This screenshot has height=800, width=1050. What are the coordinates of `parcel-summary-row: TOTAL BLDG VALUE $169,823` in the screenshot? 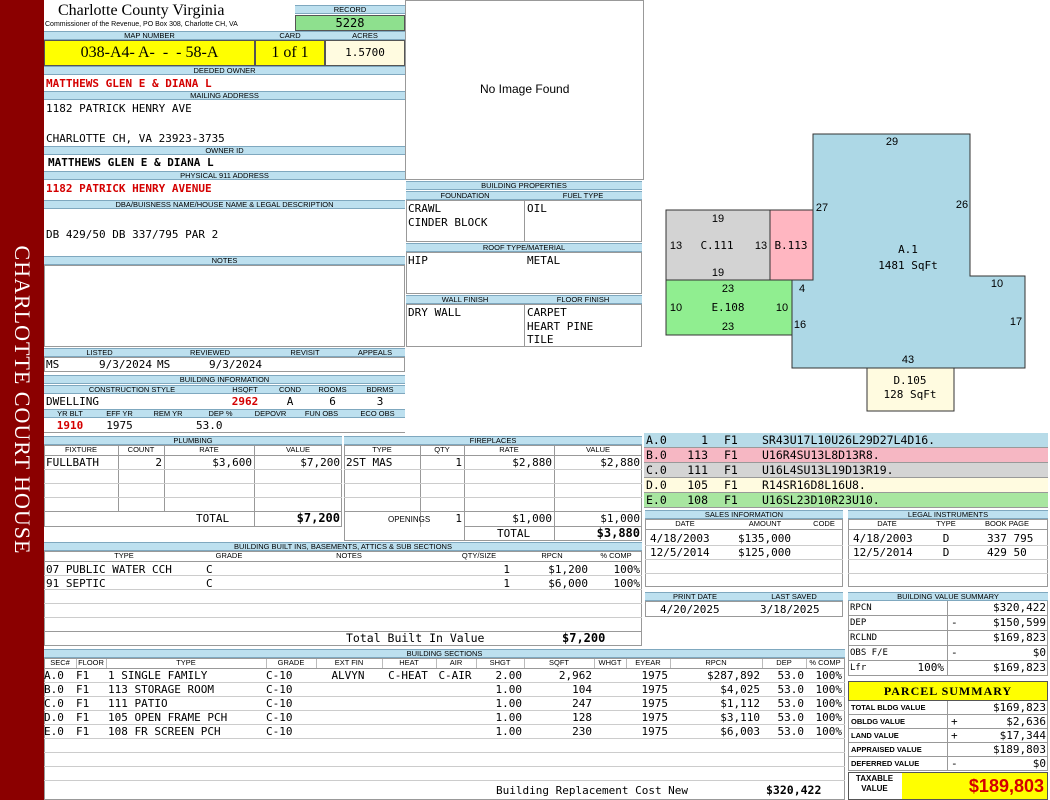 It's located at (948, 708).